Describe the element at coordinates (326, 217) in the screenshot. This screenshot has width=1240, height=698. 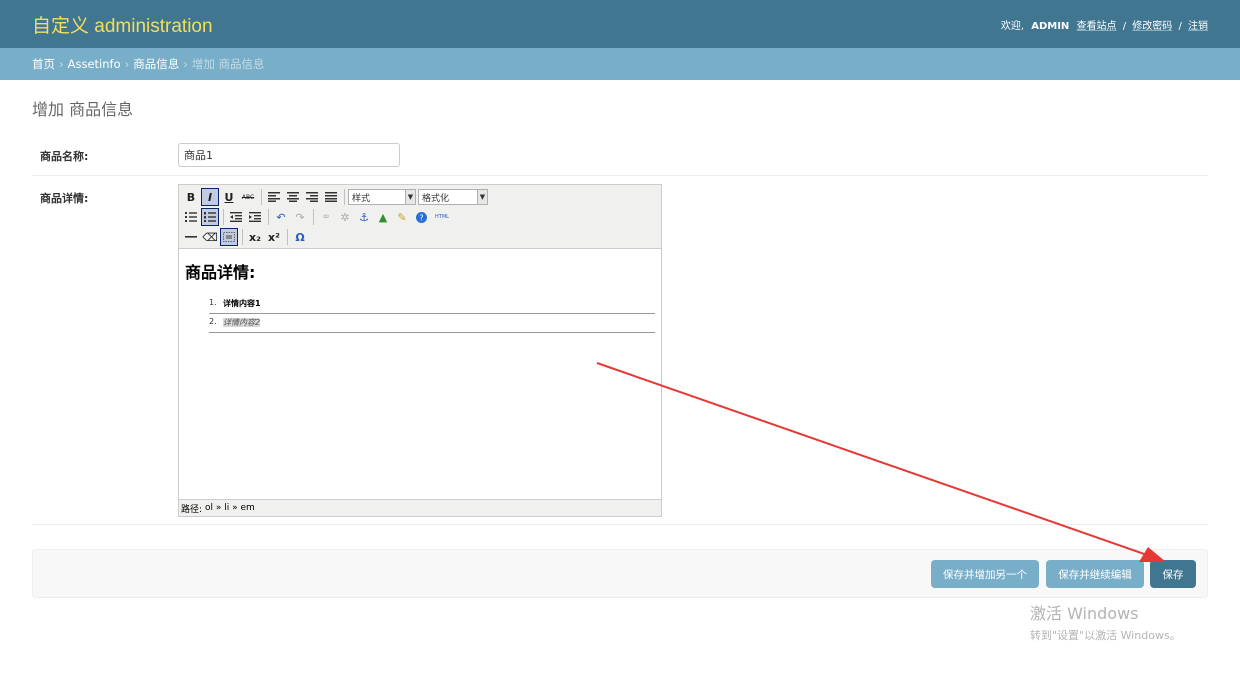
I see `link-icon: ∞` at that location.